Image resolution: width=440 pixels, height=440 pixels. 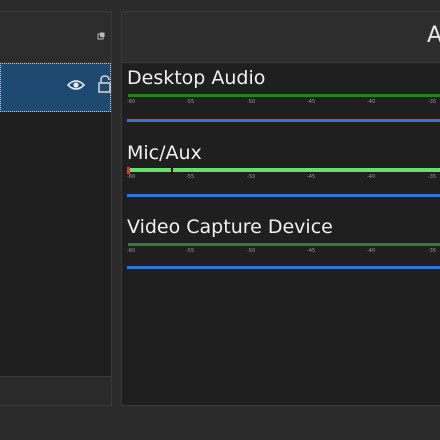 What do you see at coordinates (281, 37) in the screenshot?
I see `mixer-header: A` at bounding box center [281, 37].